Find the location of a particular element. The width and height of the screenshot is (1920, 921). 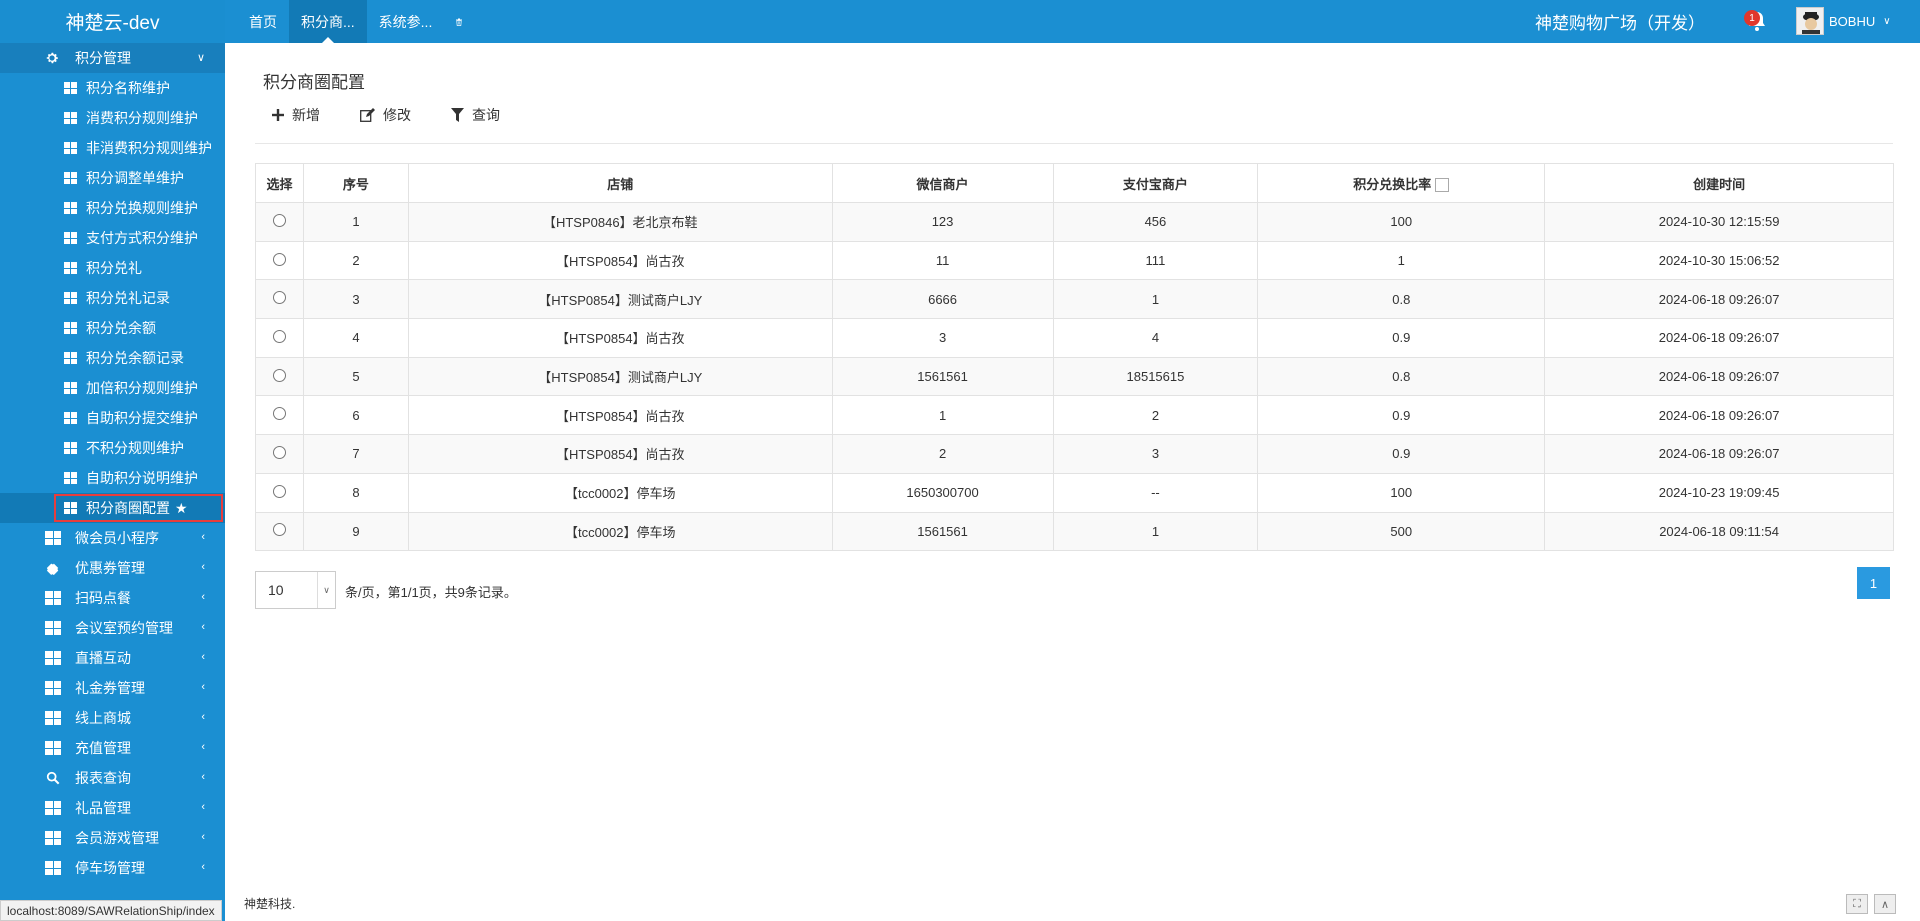

sidebar-item-points-balance-record: 积分兑余额记录 is located at coordinates (112, 358).